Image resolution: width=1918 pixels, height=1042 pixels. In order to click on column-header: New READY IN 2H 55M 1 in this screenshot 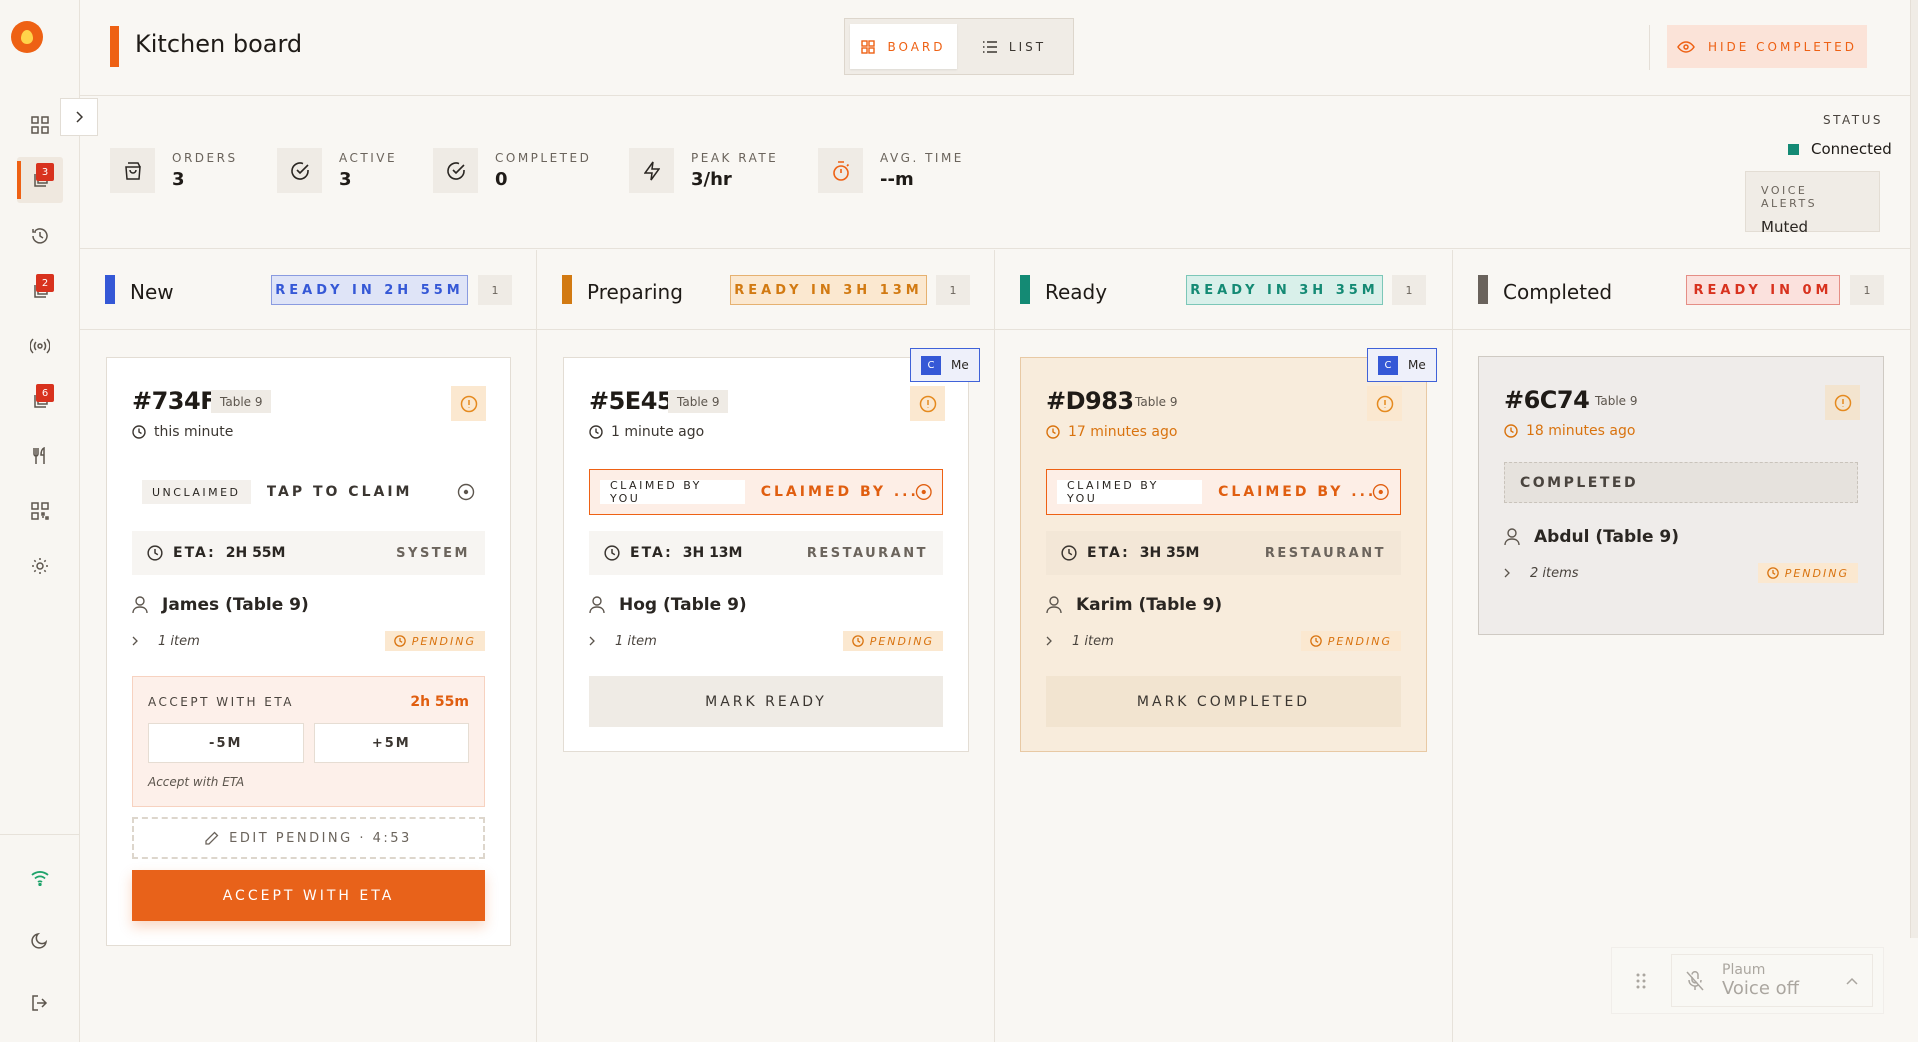, I will do `click(308, 290)`.